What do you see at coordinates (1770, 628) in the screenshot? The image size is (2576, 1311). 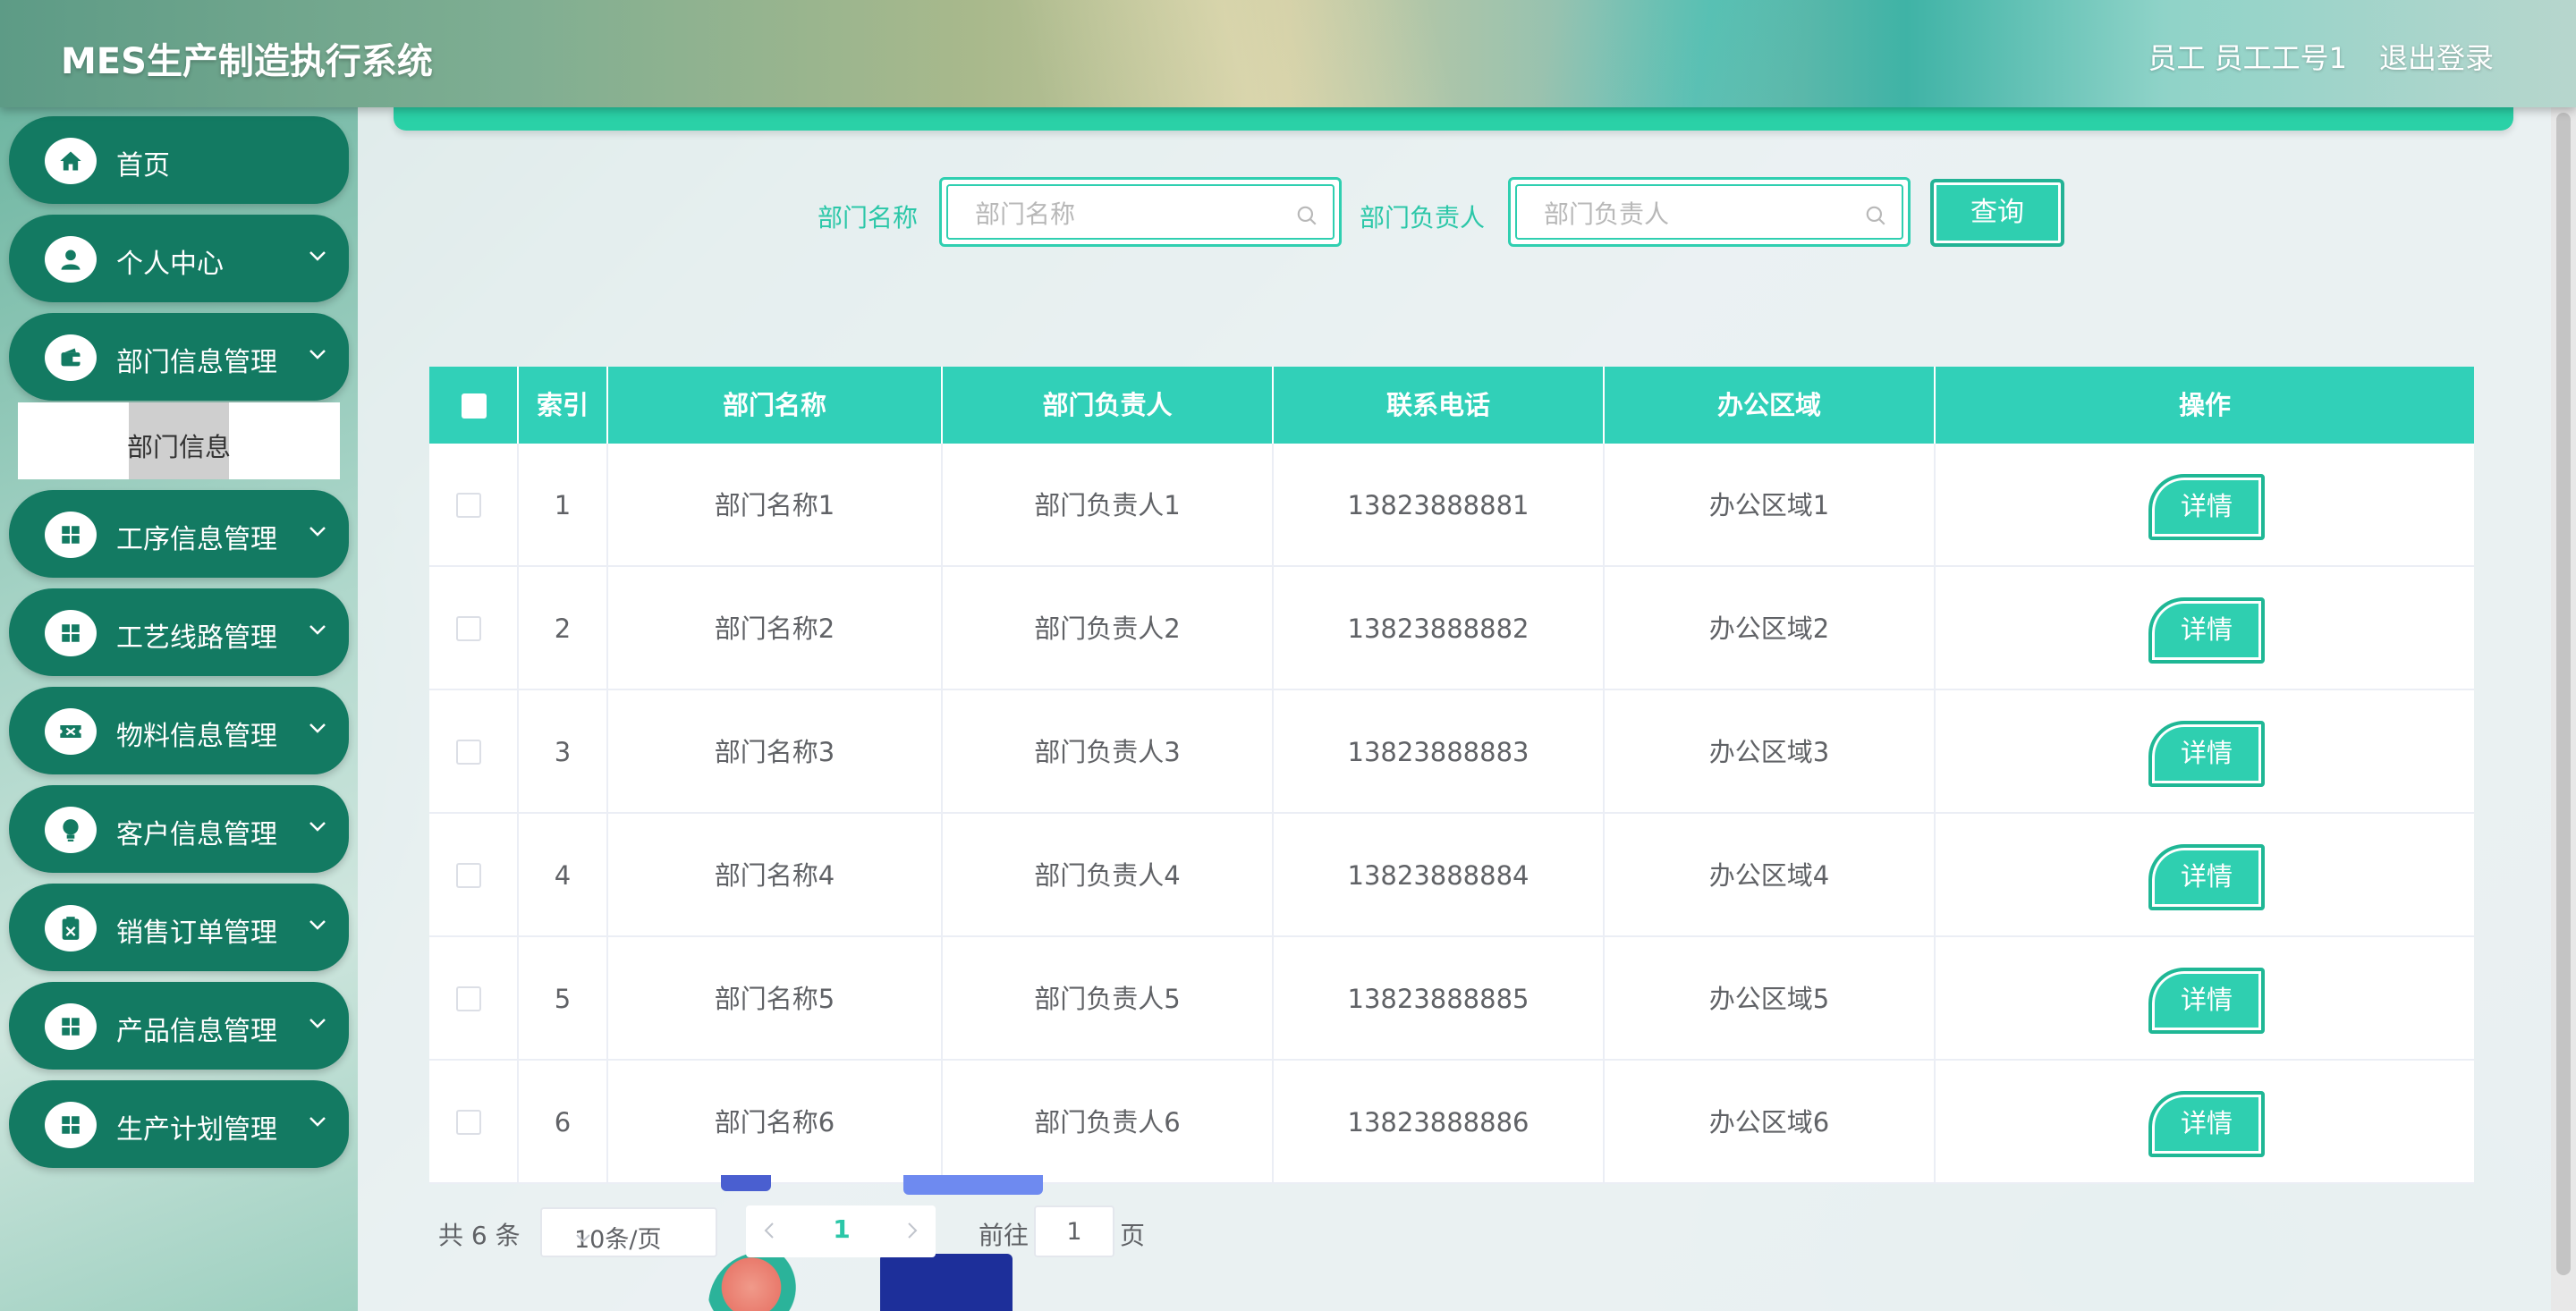 I see `cell-area: 办公区域2` at bounding box center [1770, 628].